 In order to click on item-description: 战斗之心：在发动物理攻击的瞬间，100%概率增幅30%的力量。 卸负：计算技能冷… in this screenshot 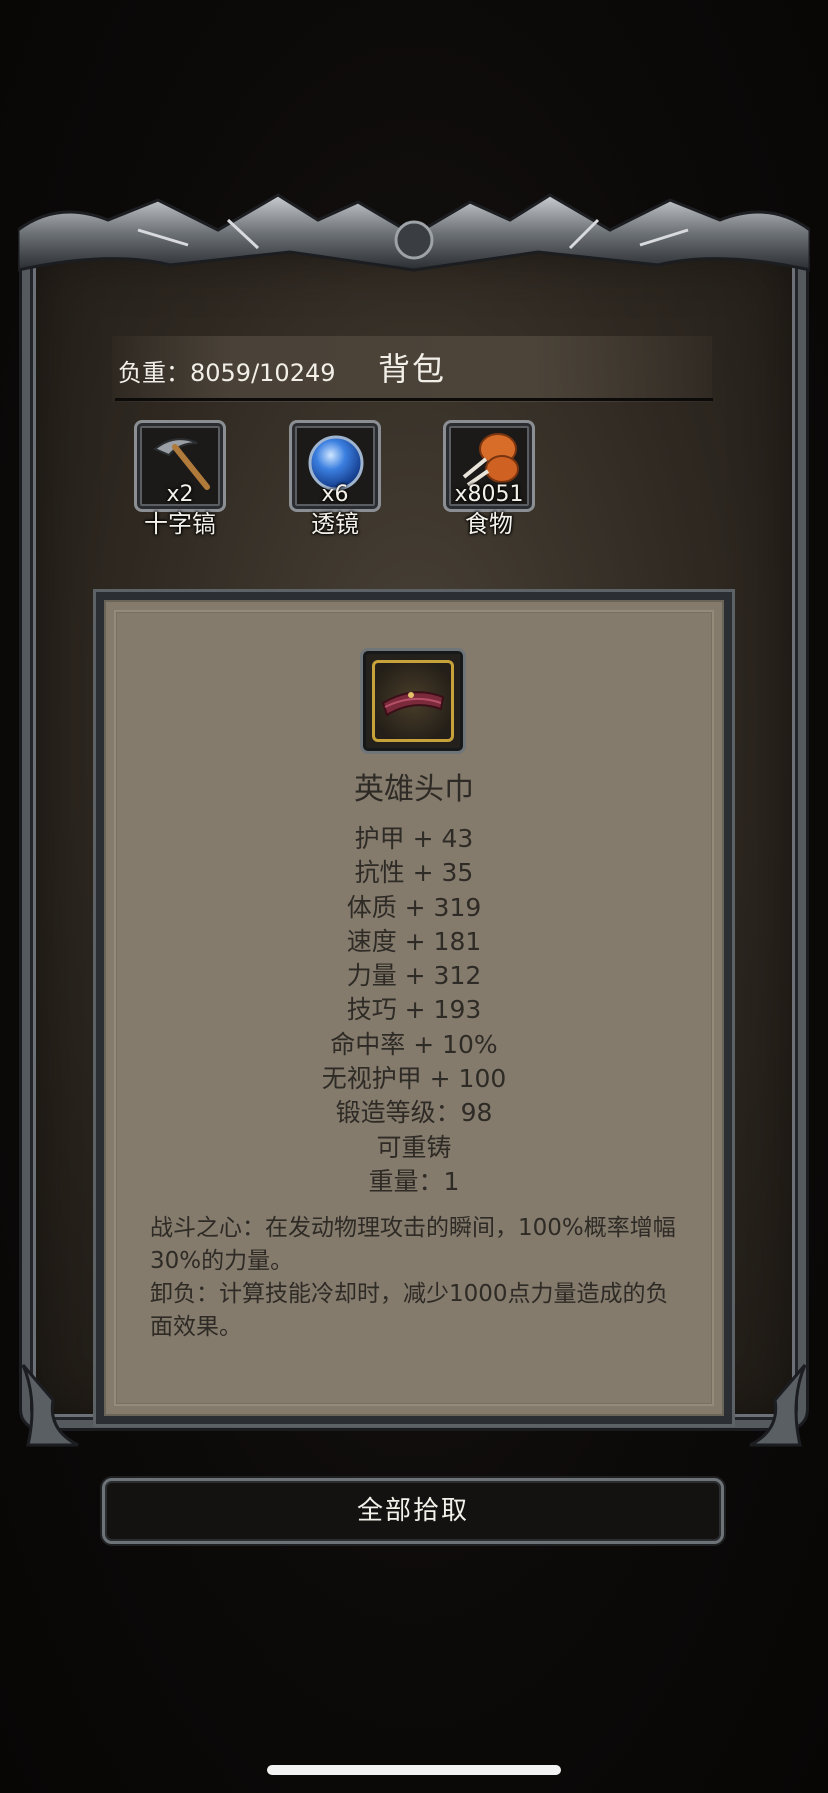, I will do `click(420, 1278)`.